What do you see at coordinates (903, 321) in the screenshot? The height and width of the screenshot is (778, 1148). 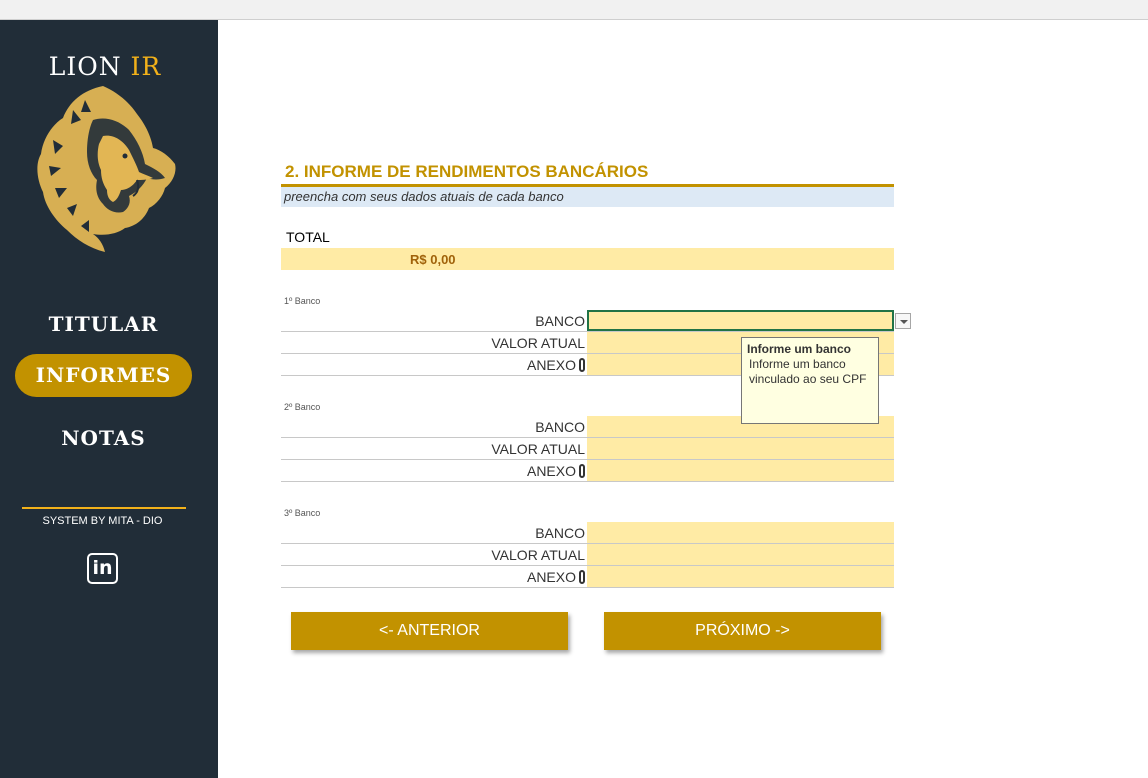 I see `chevron-down-icon` at bounding box center [903, 321].